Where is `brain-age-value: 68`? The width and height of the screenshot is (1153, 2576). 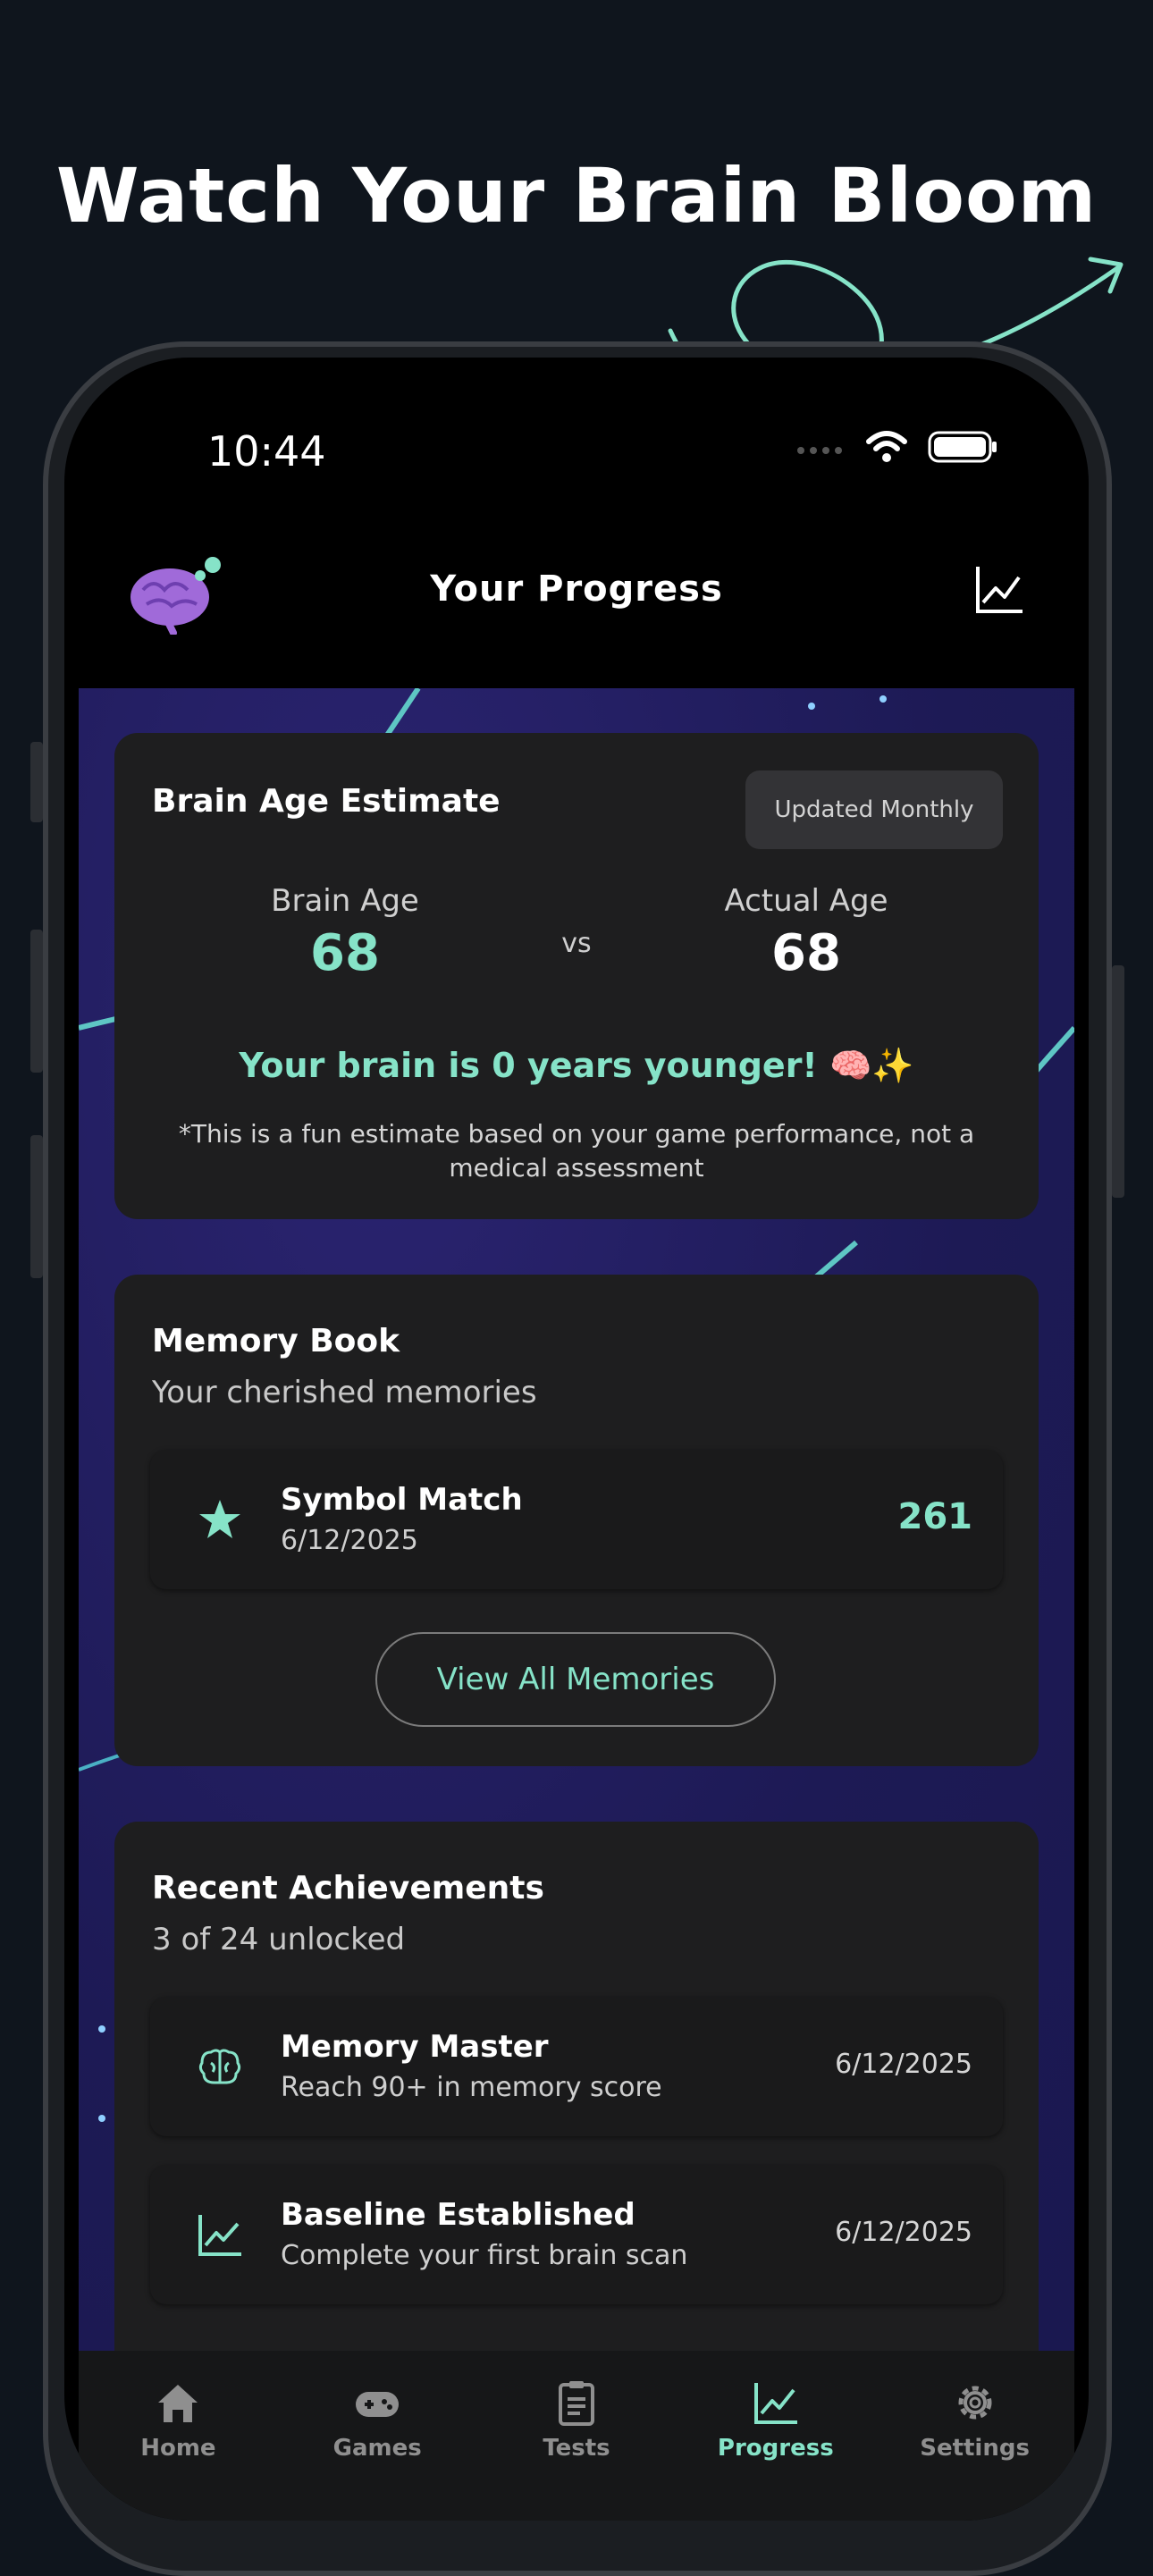
brain-age-value: 68 is located at coordinates (345, 953).